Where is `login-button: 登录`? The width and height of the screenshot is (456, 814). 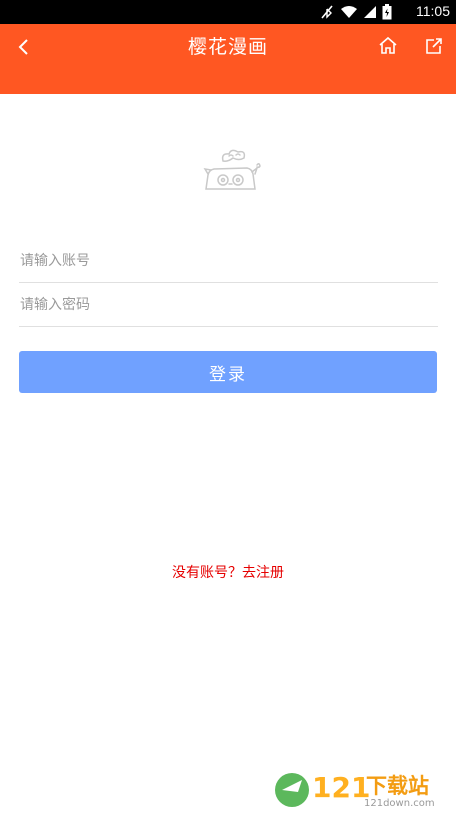
login-button: 登录 is located at coordinates (228, 372).